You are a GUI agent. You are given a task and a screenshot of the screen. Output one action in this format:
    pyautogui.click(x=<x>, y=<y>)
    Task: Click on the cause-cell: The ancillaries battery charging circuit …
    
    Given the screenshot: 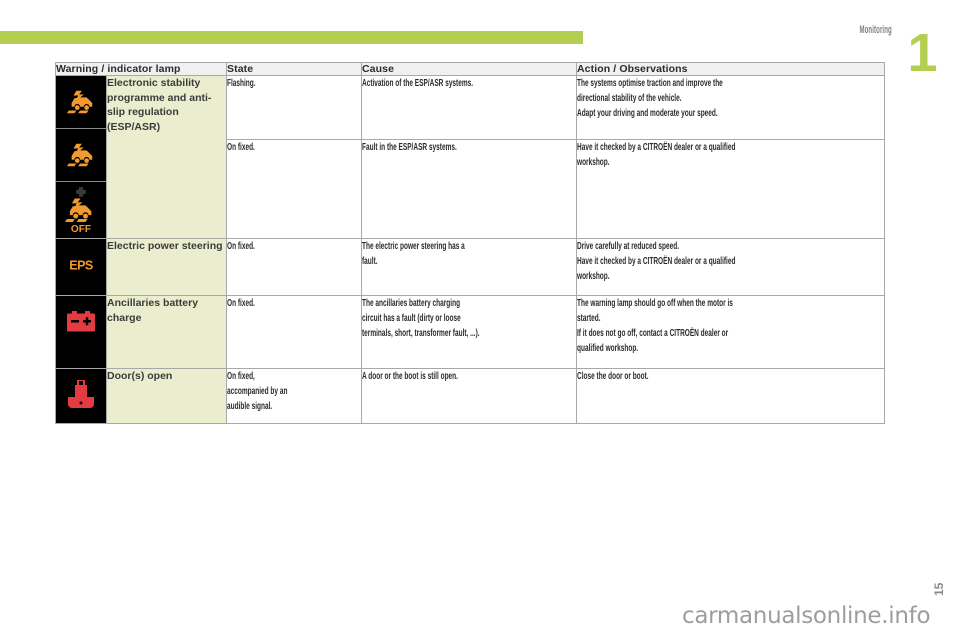 What is the action you would take?
    pyautogui.click(x=469, y=332)
    